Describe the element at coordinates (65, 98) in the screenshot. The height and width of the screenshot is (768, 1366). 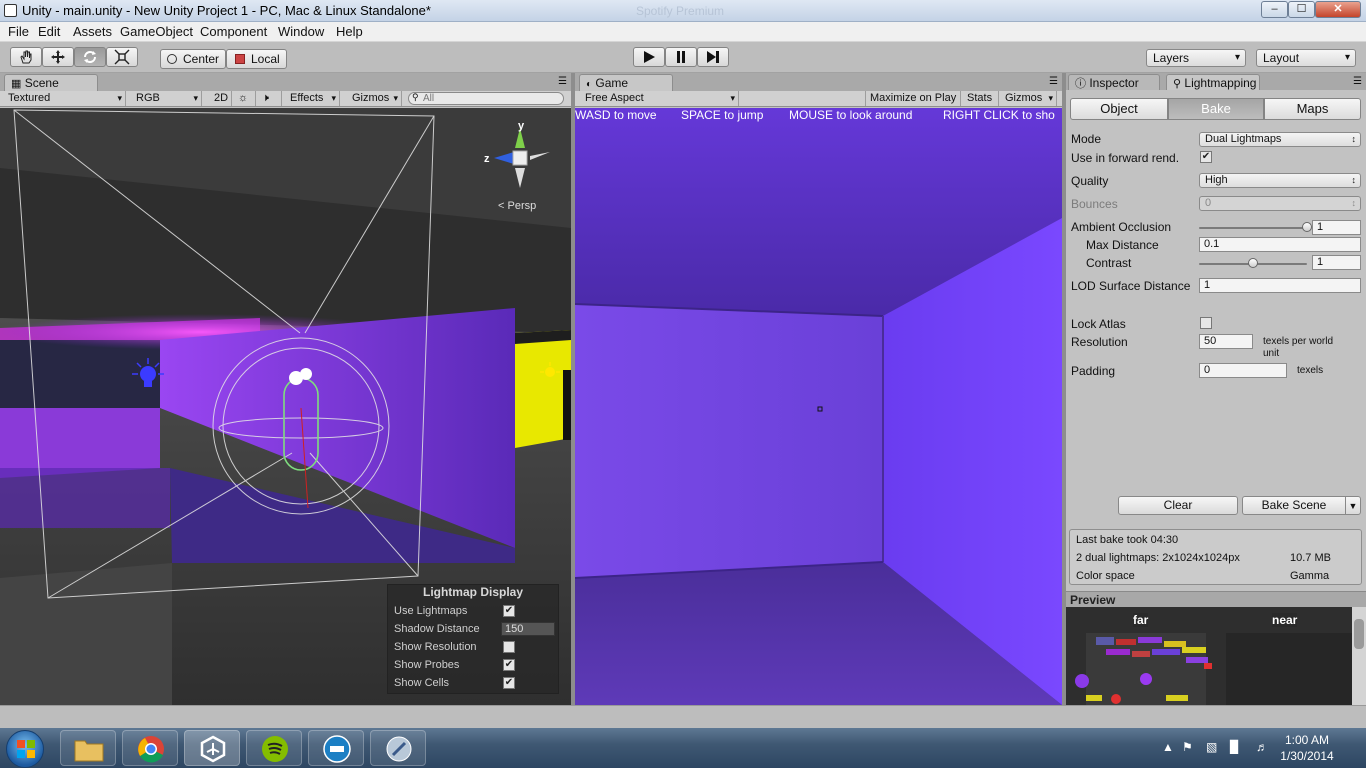
I see `render-mode-dropdown: Textured` at that location.